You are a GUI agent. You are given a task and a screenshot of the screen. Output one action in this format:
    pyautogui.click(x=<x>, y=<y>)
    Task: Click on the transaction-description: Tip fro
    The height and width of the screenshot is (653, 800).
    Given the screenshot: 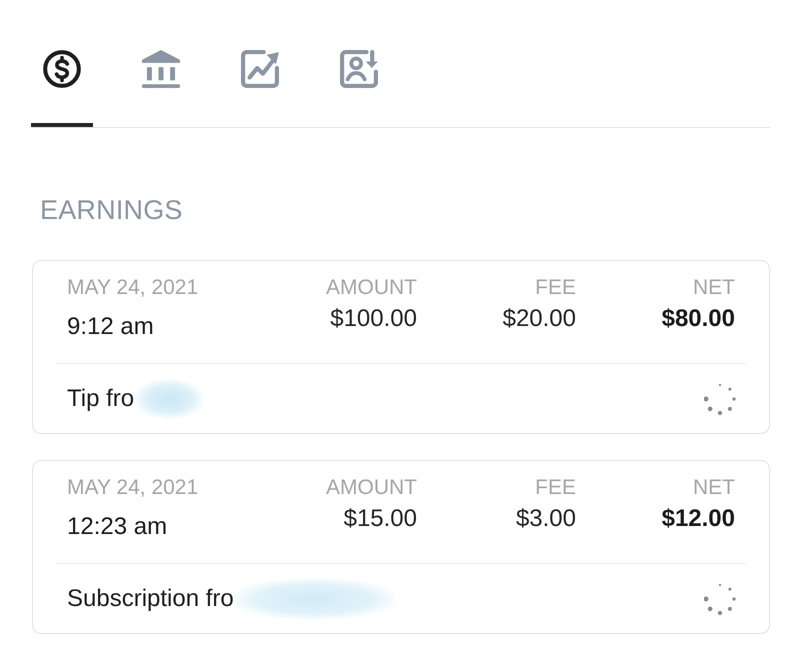 What is the action you would take?
    pyautogui.click(x=100, y=398)
    